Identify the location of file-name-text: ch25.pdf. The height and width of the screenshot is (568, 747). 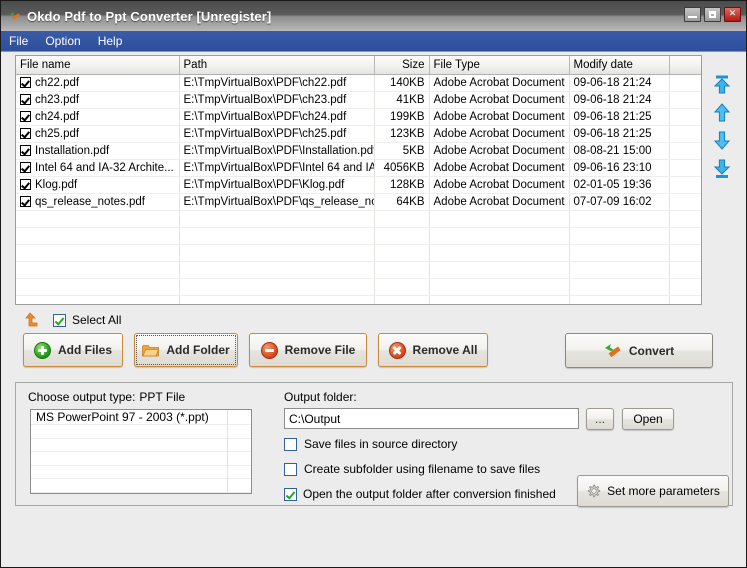
(57, 133).